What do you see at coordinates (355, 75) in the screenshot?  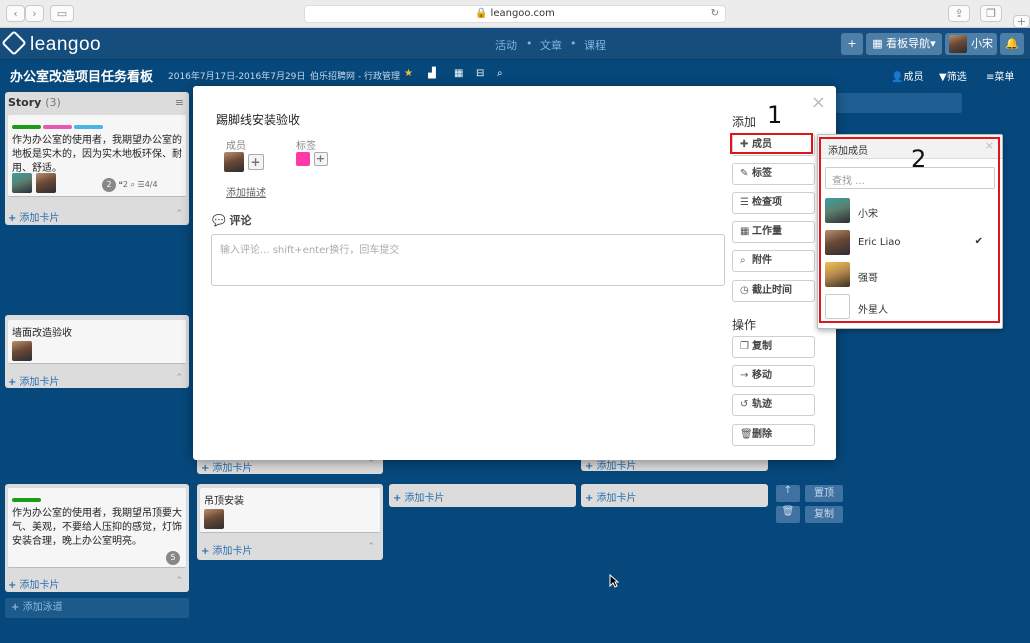 I see `board-owner: 伯乐招聘网 - 行政管理` at bounding box center [355, 75].